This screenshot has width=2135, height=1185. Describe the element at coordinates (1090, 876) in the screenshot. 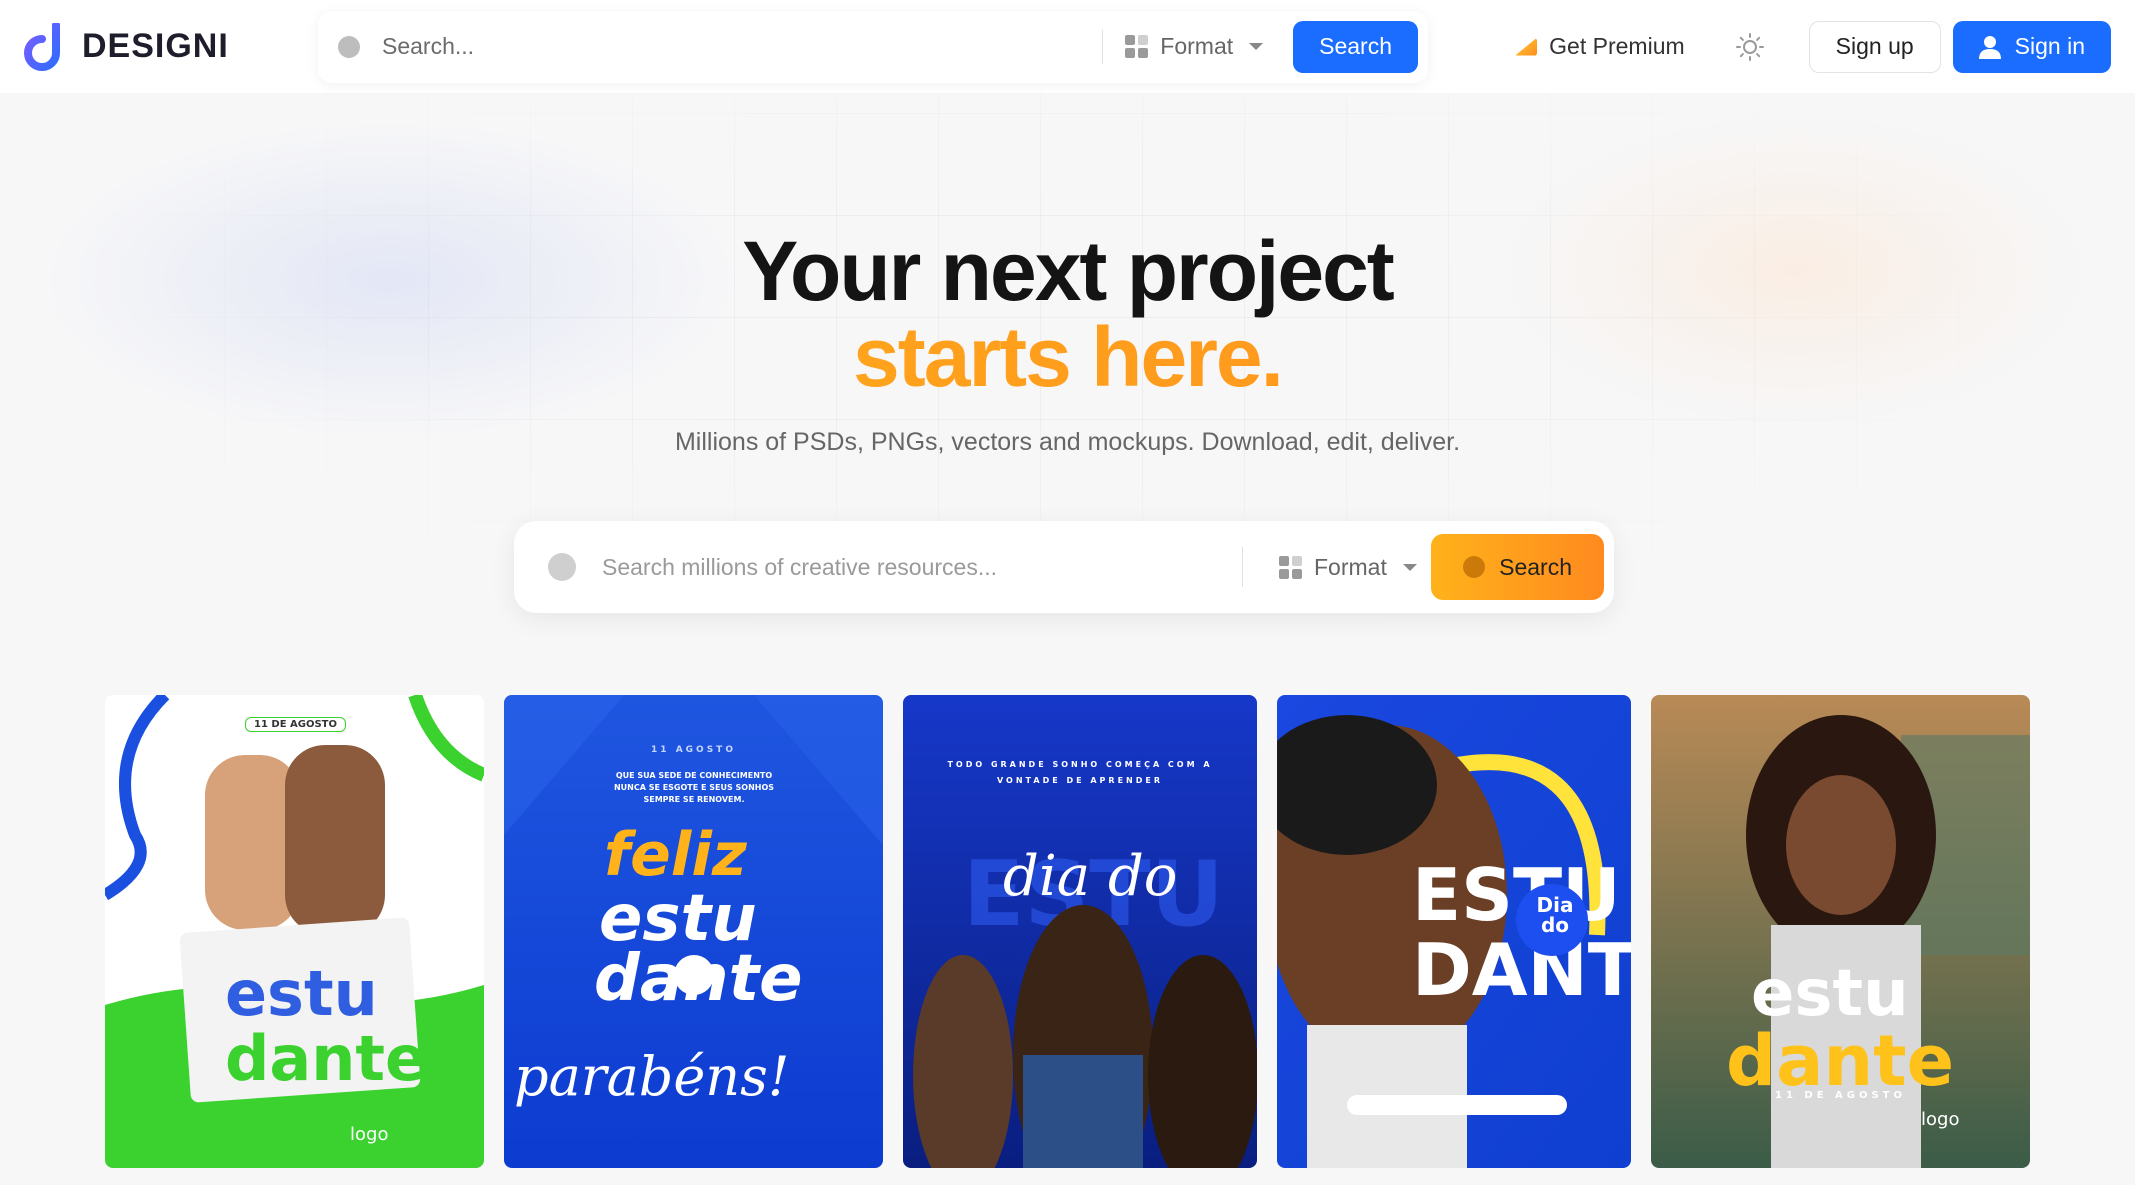

I see `svg-text: dia do` at that location.